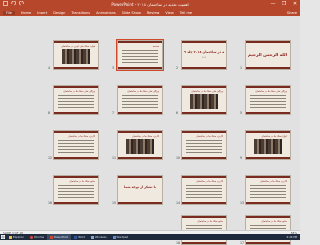  What do you see at coordinates (79, 237) in the screenshot?
I see `taskbar-word: Word` at bounding box center [79, 237].